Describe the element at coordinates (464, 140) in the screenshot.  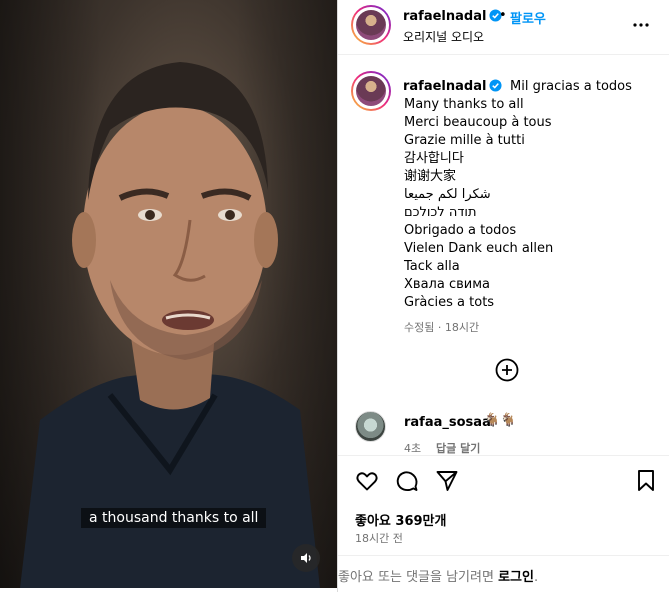
I see `caption-line: Grazie mille à tutti` at that location.